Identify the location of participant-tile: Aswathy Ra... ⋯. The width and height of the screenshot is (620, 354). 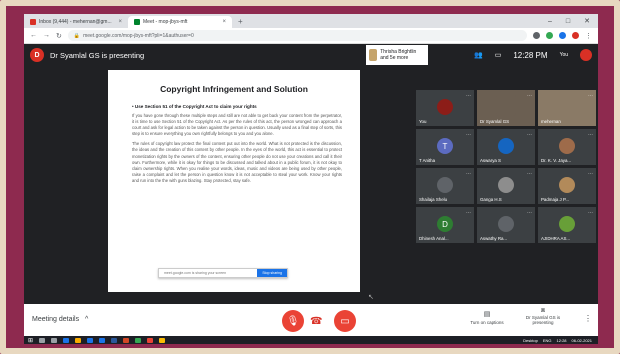
(506, 225).